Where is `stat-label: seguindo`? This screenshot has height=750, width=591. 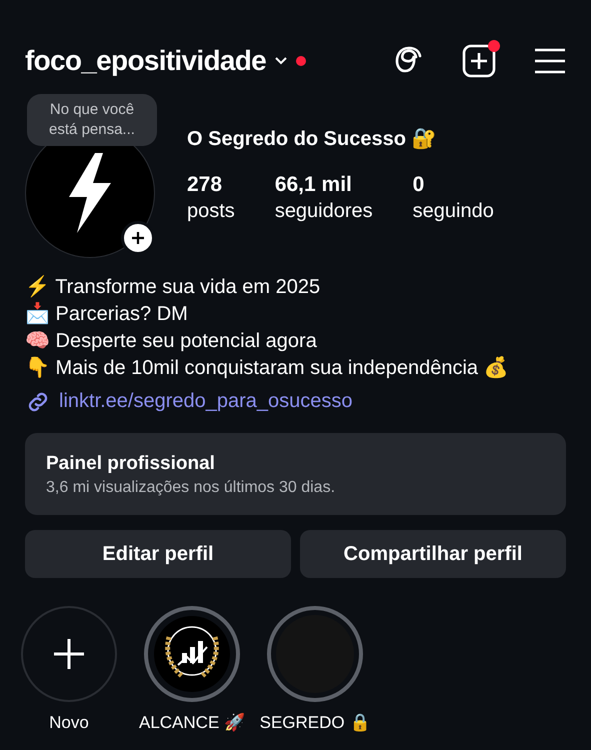 stat-label: seguindo is located at coordinates (453, 211).